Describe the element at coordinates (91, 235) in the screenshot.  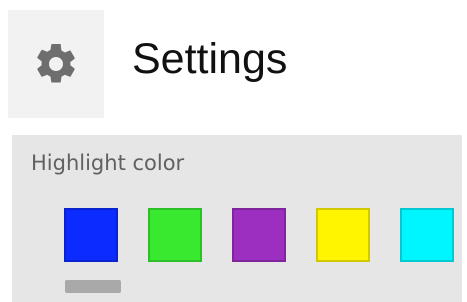
I see `blue-color-swatch` at that location.